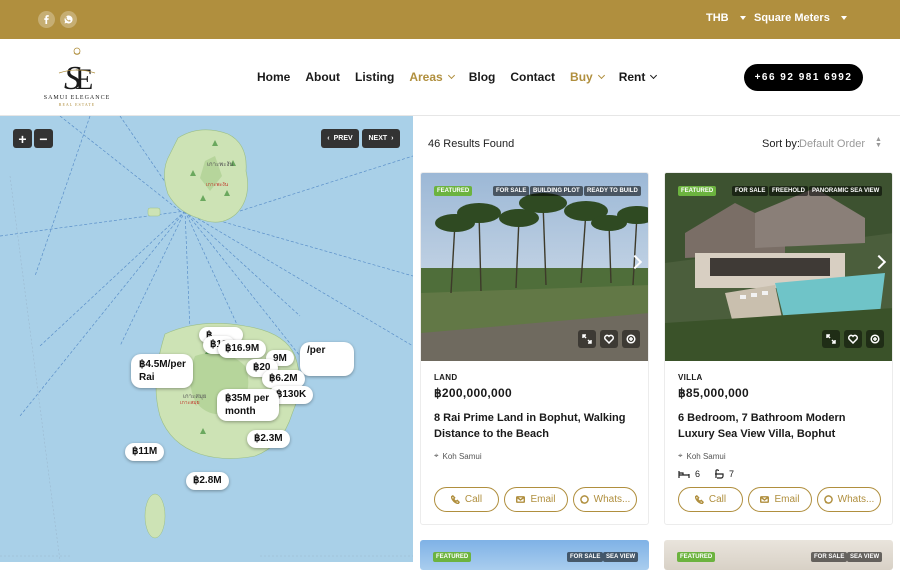 This screenshot has width=900, height=570. Describe the element at coordinates (392, 138) in the screenshot. I see `chevron-right-icon: ›` at that location.